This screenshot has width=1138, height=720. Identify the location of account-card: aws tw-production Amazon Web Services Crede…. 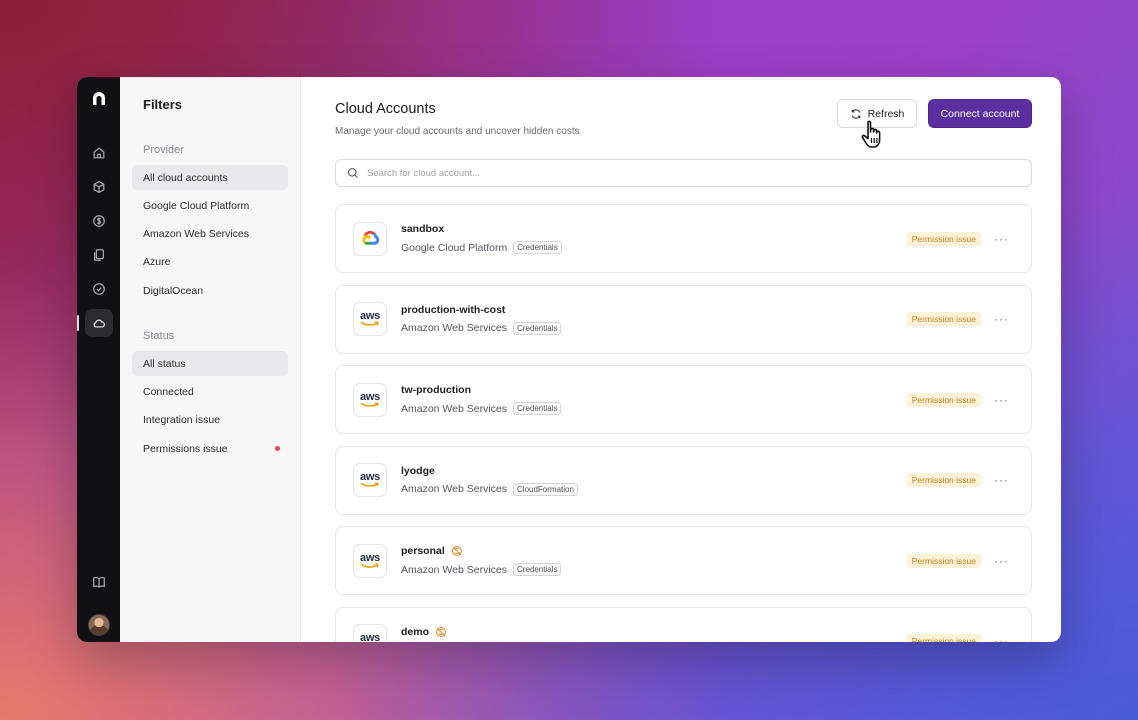
(683, 400).